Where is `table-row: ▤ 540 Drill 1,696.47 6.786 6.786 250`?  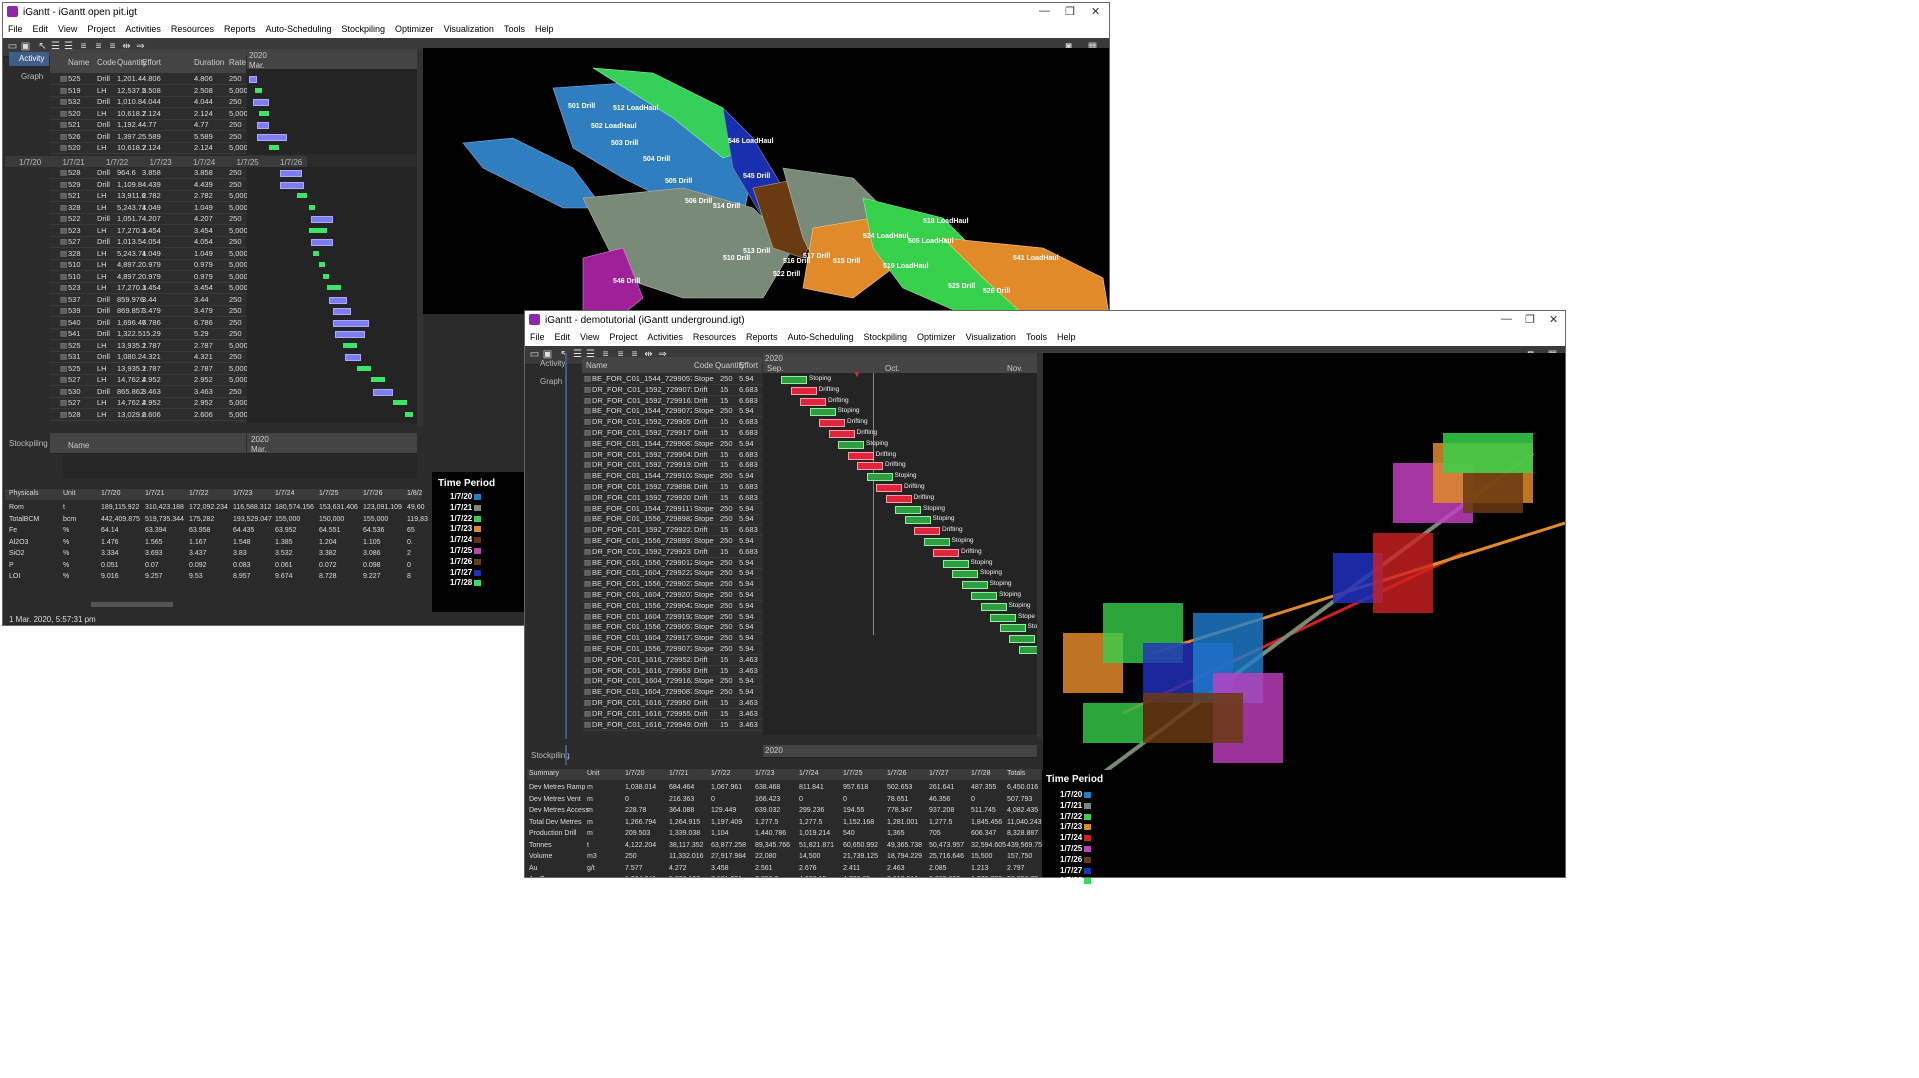
table-row: ▤ 540 Drill 1,696.47 6.786 6.786 250 is located at coordinates (148, 323).